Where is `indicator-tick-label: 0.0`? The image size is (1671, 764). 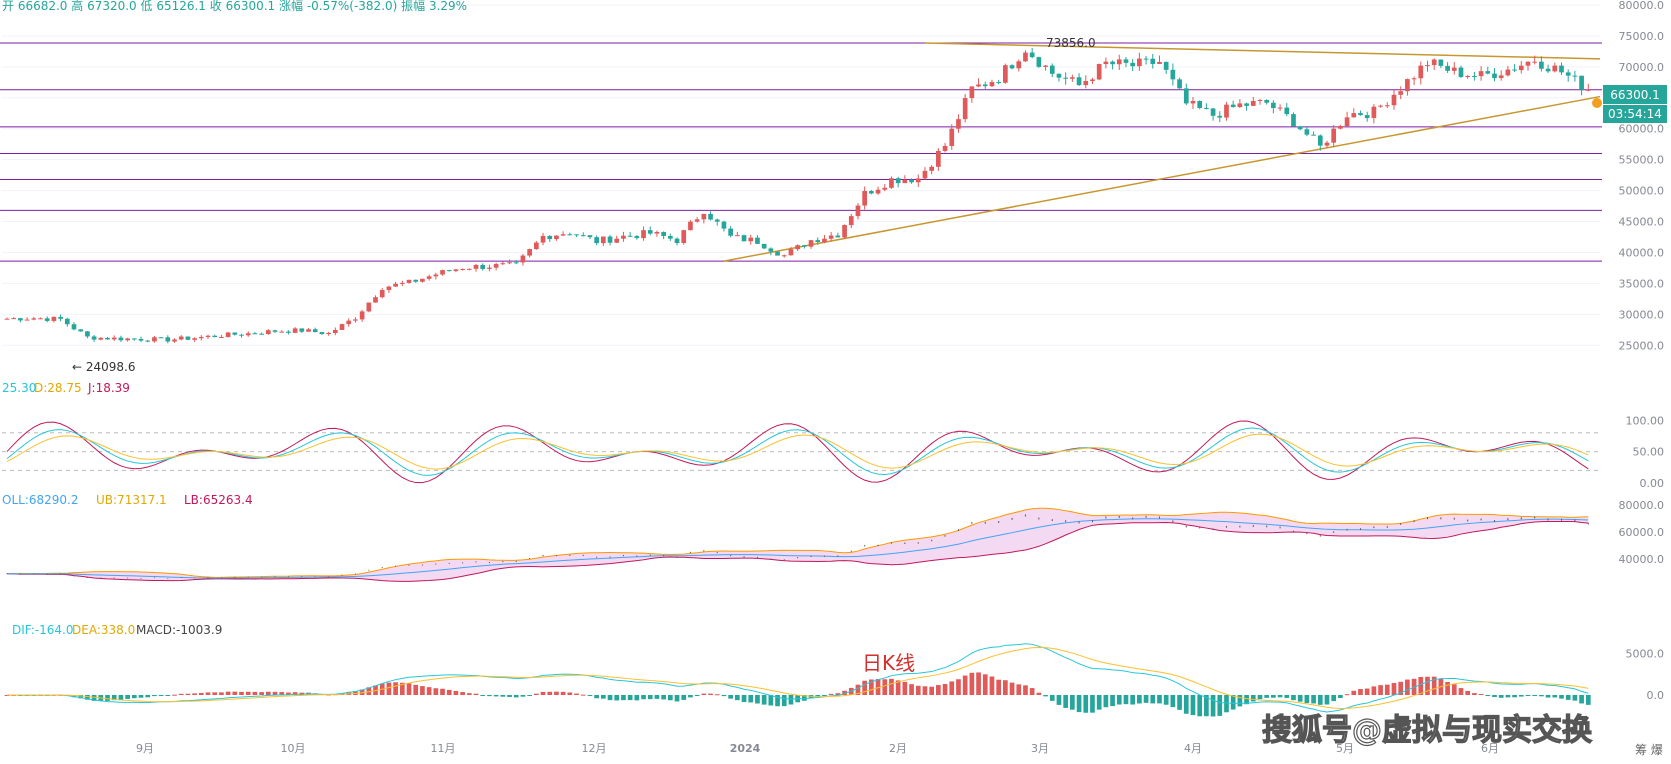
indicator-tick-label: 0.0 is located at coordinates (1656, 695).